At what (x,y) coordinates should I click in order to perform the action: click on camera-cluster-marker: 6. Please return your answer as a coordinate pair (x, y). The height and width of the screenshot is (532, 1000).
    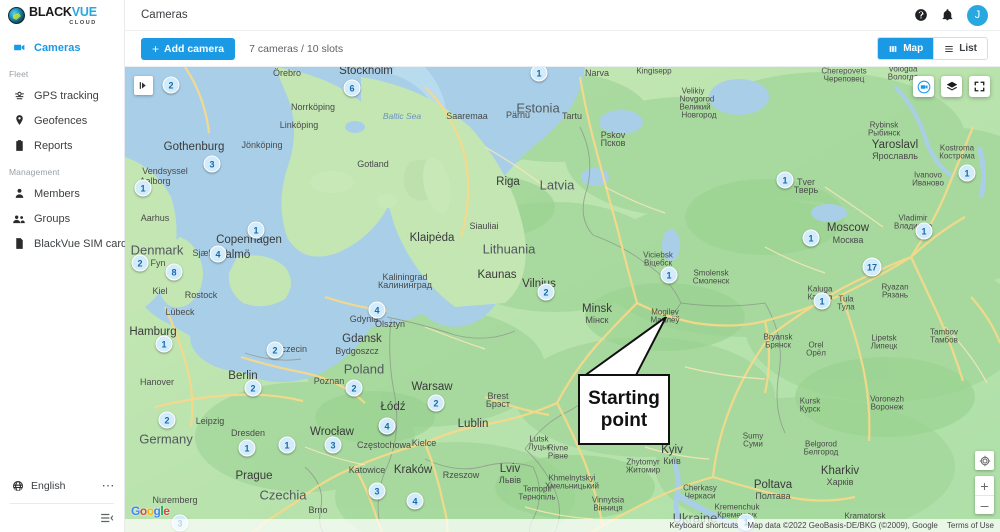
    Looking at the image, I should click on (352, 88).